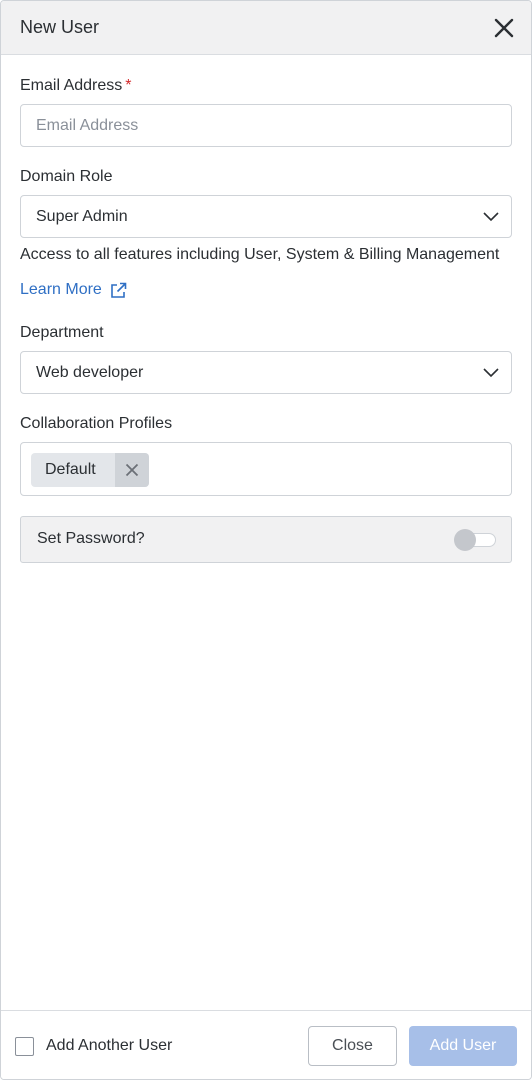  I want to click on learn-more-link: Learn More, so click(73, 290).